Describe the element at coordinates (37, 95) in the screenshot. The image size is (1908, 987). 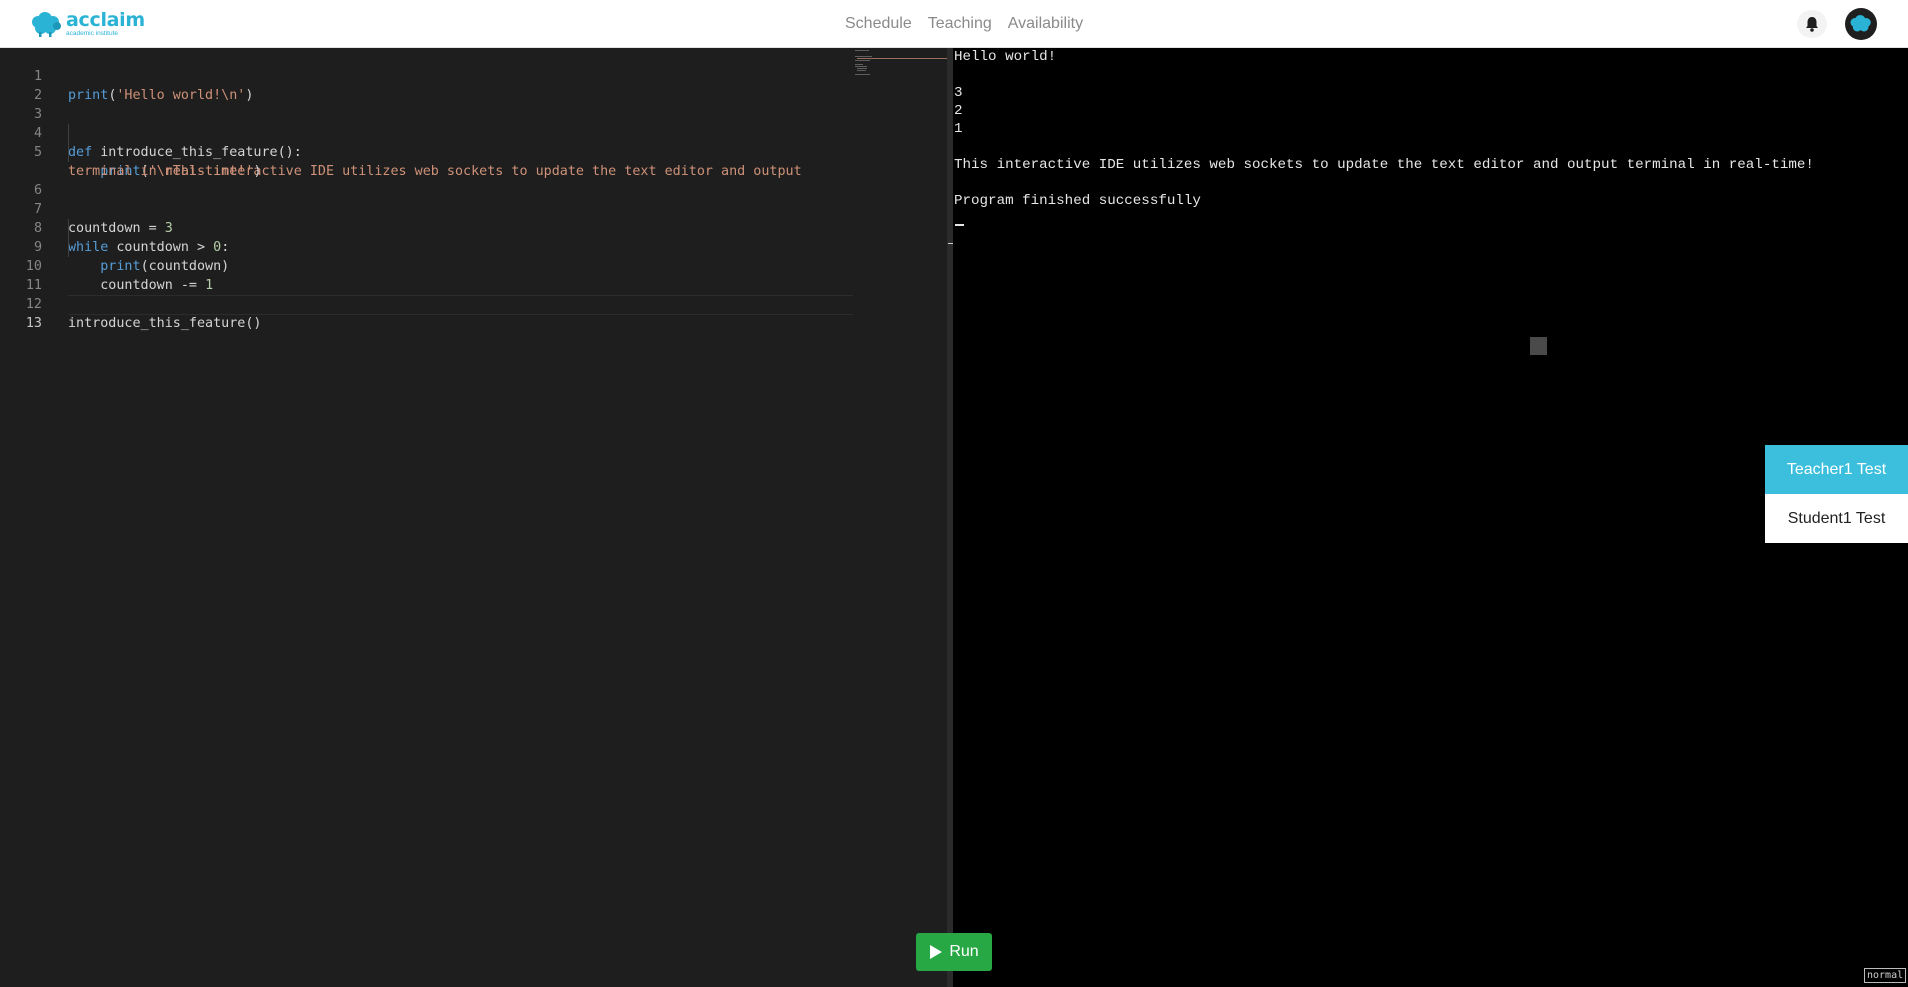
I see `editor-line: 2` at that location.